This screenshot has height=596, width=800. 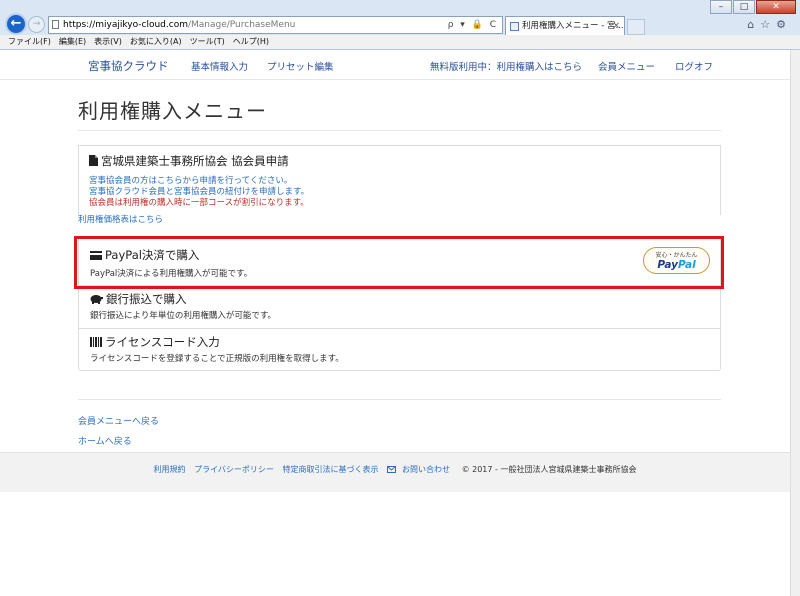 What do you see at coordinates (146, 299) in the screenshot?
I see `bank-transfer-title-text: 銀行振込で購入` at bounding box center [146, 299].